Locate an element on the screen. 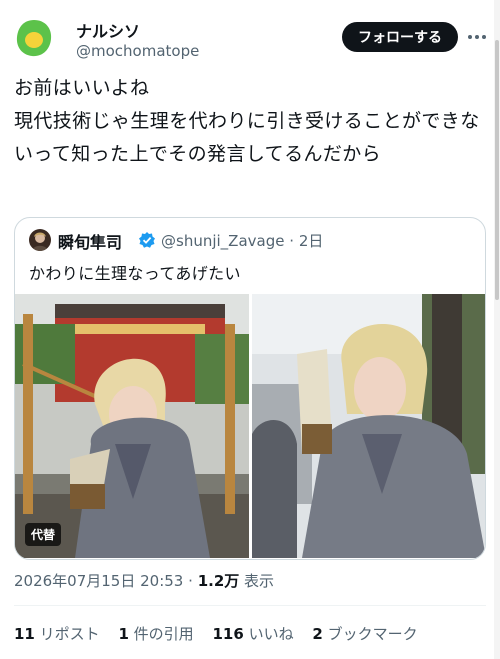 This screenshot has width=500, height=659. follow-button: フォローする is located at coordinates (400, 37).